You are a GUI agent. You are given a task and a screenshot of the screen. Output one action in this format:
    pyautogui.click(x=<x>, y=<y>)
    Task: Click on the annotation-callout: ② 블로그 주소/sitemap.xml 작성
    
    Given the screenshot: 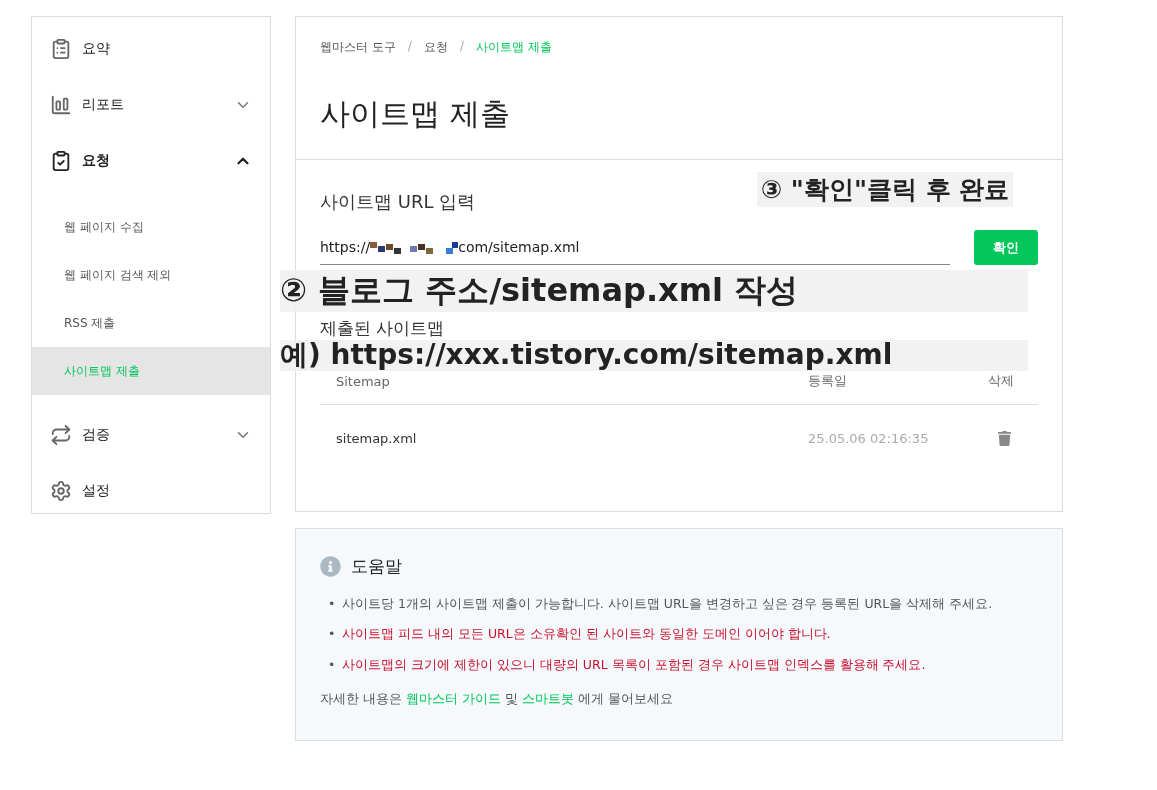 What is the action you would take?
    pyautogui.click(x=654, y=291)
    